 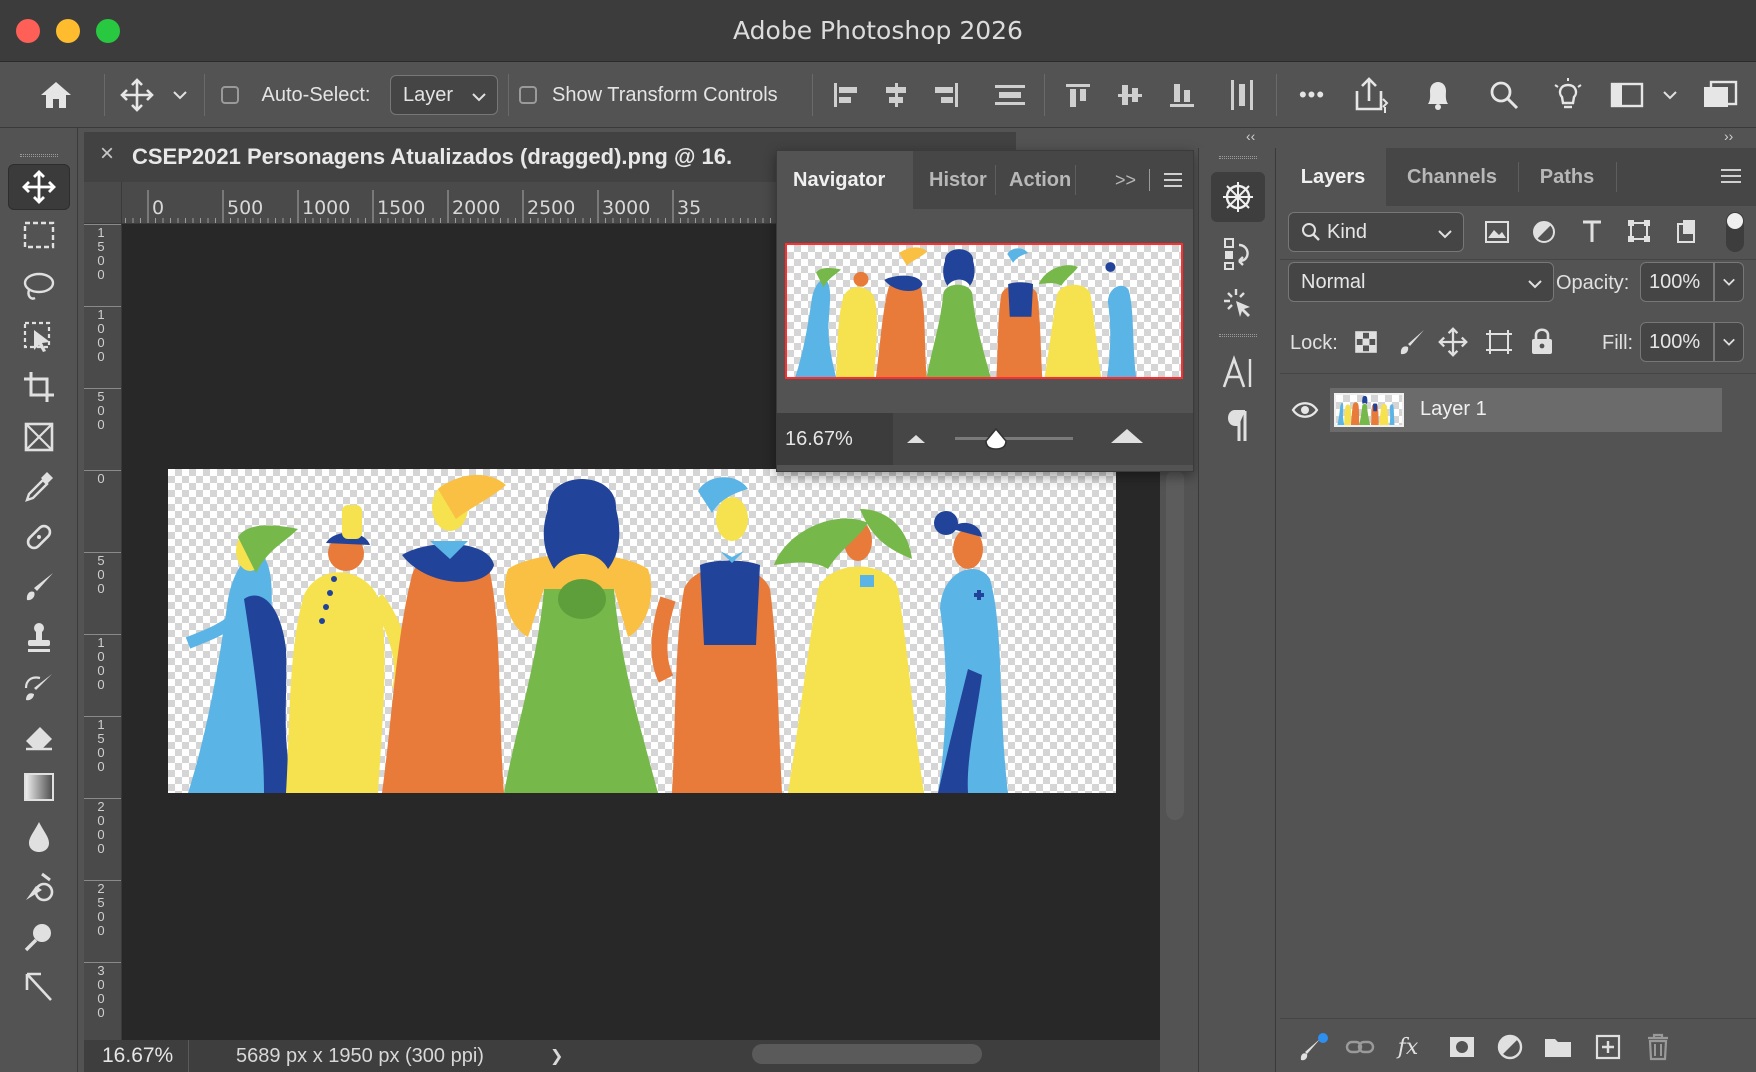 What do you see at coordinates (1421, 282) in the screenshot?
I see `blend-mode-dropdown: Normal` at bounding box center [1421, 282].